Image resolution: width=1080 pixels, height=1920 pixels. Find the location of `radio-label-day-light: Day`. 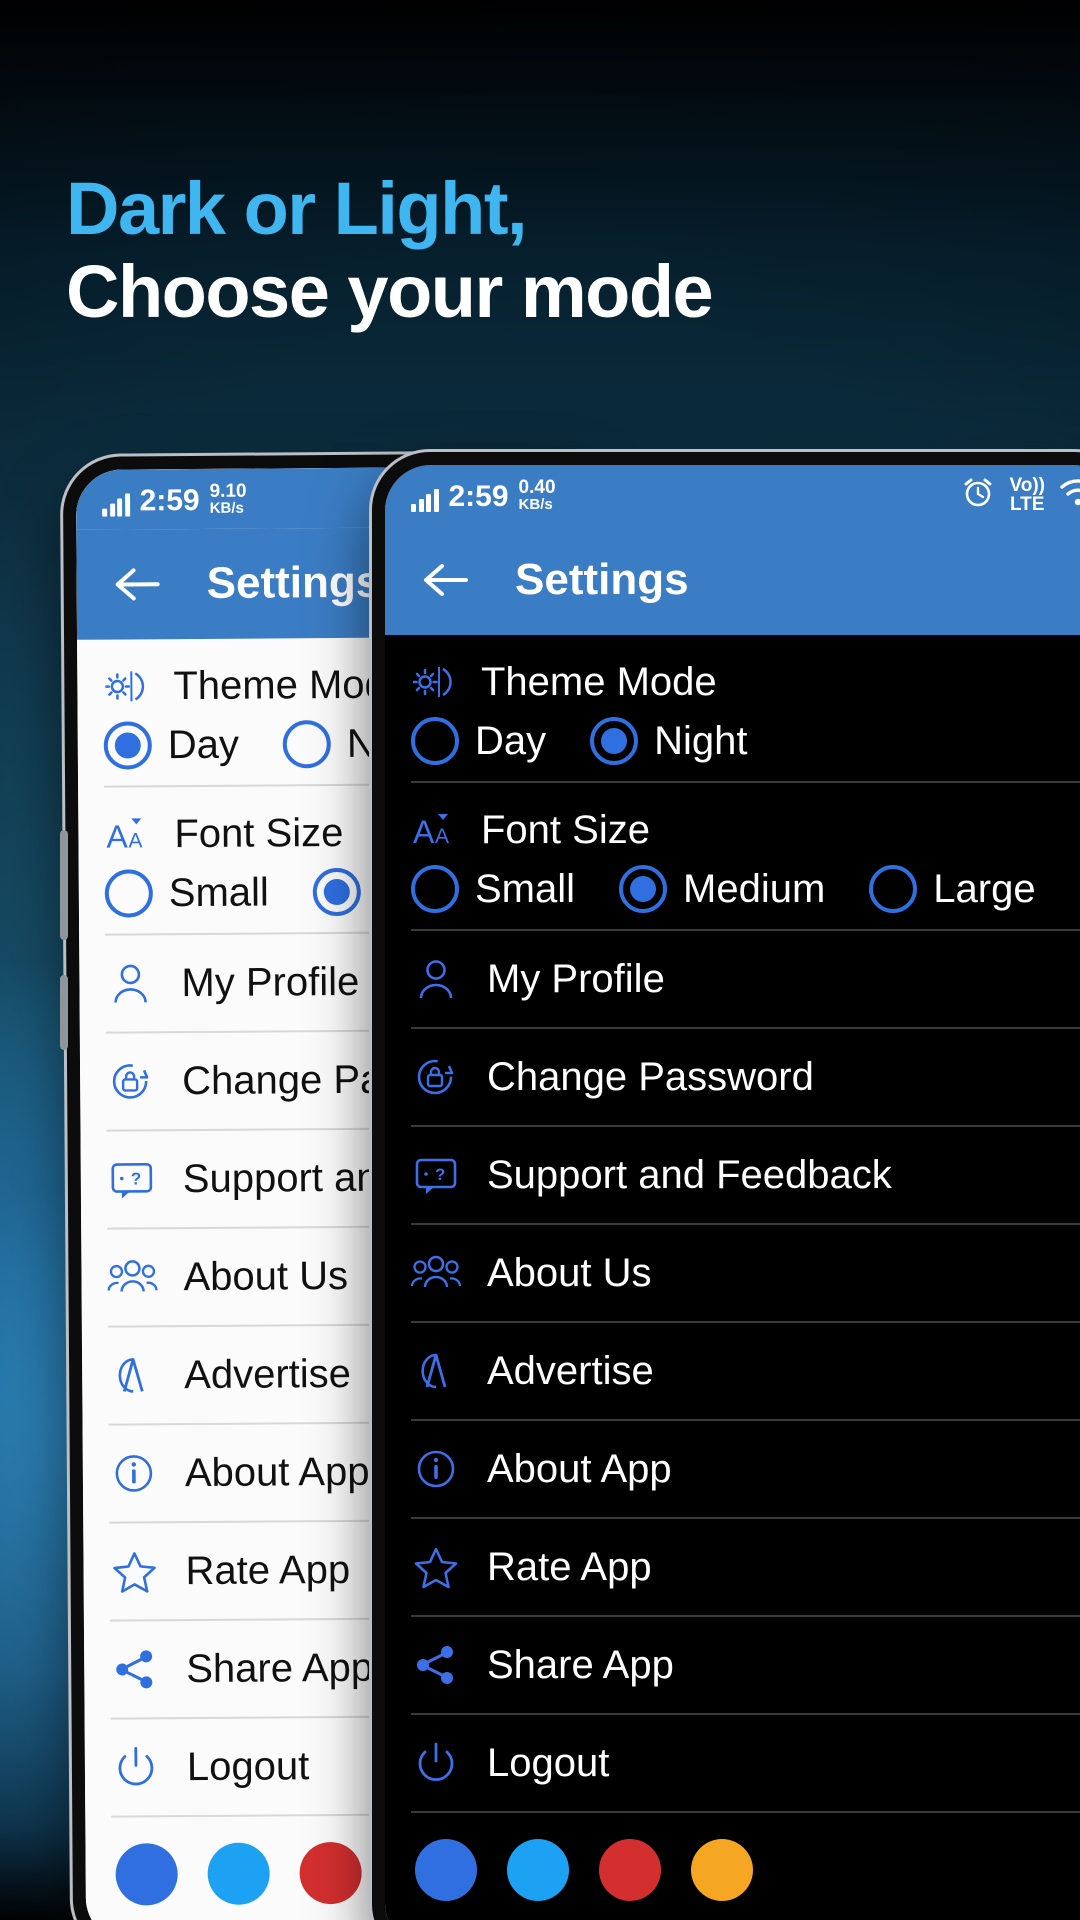

radio-label-day-light: Day is located at coordinates (203, 744).